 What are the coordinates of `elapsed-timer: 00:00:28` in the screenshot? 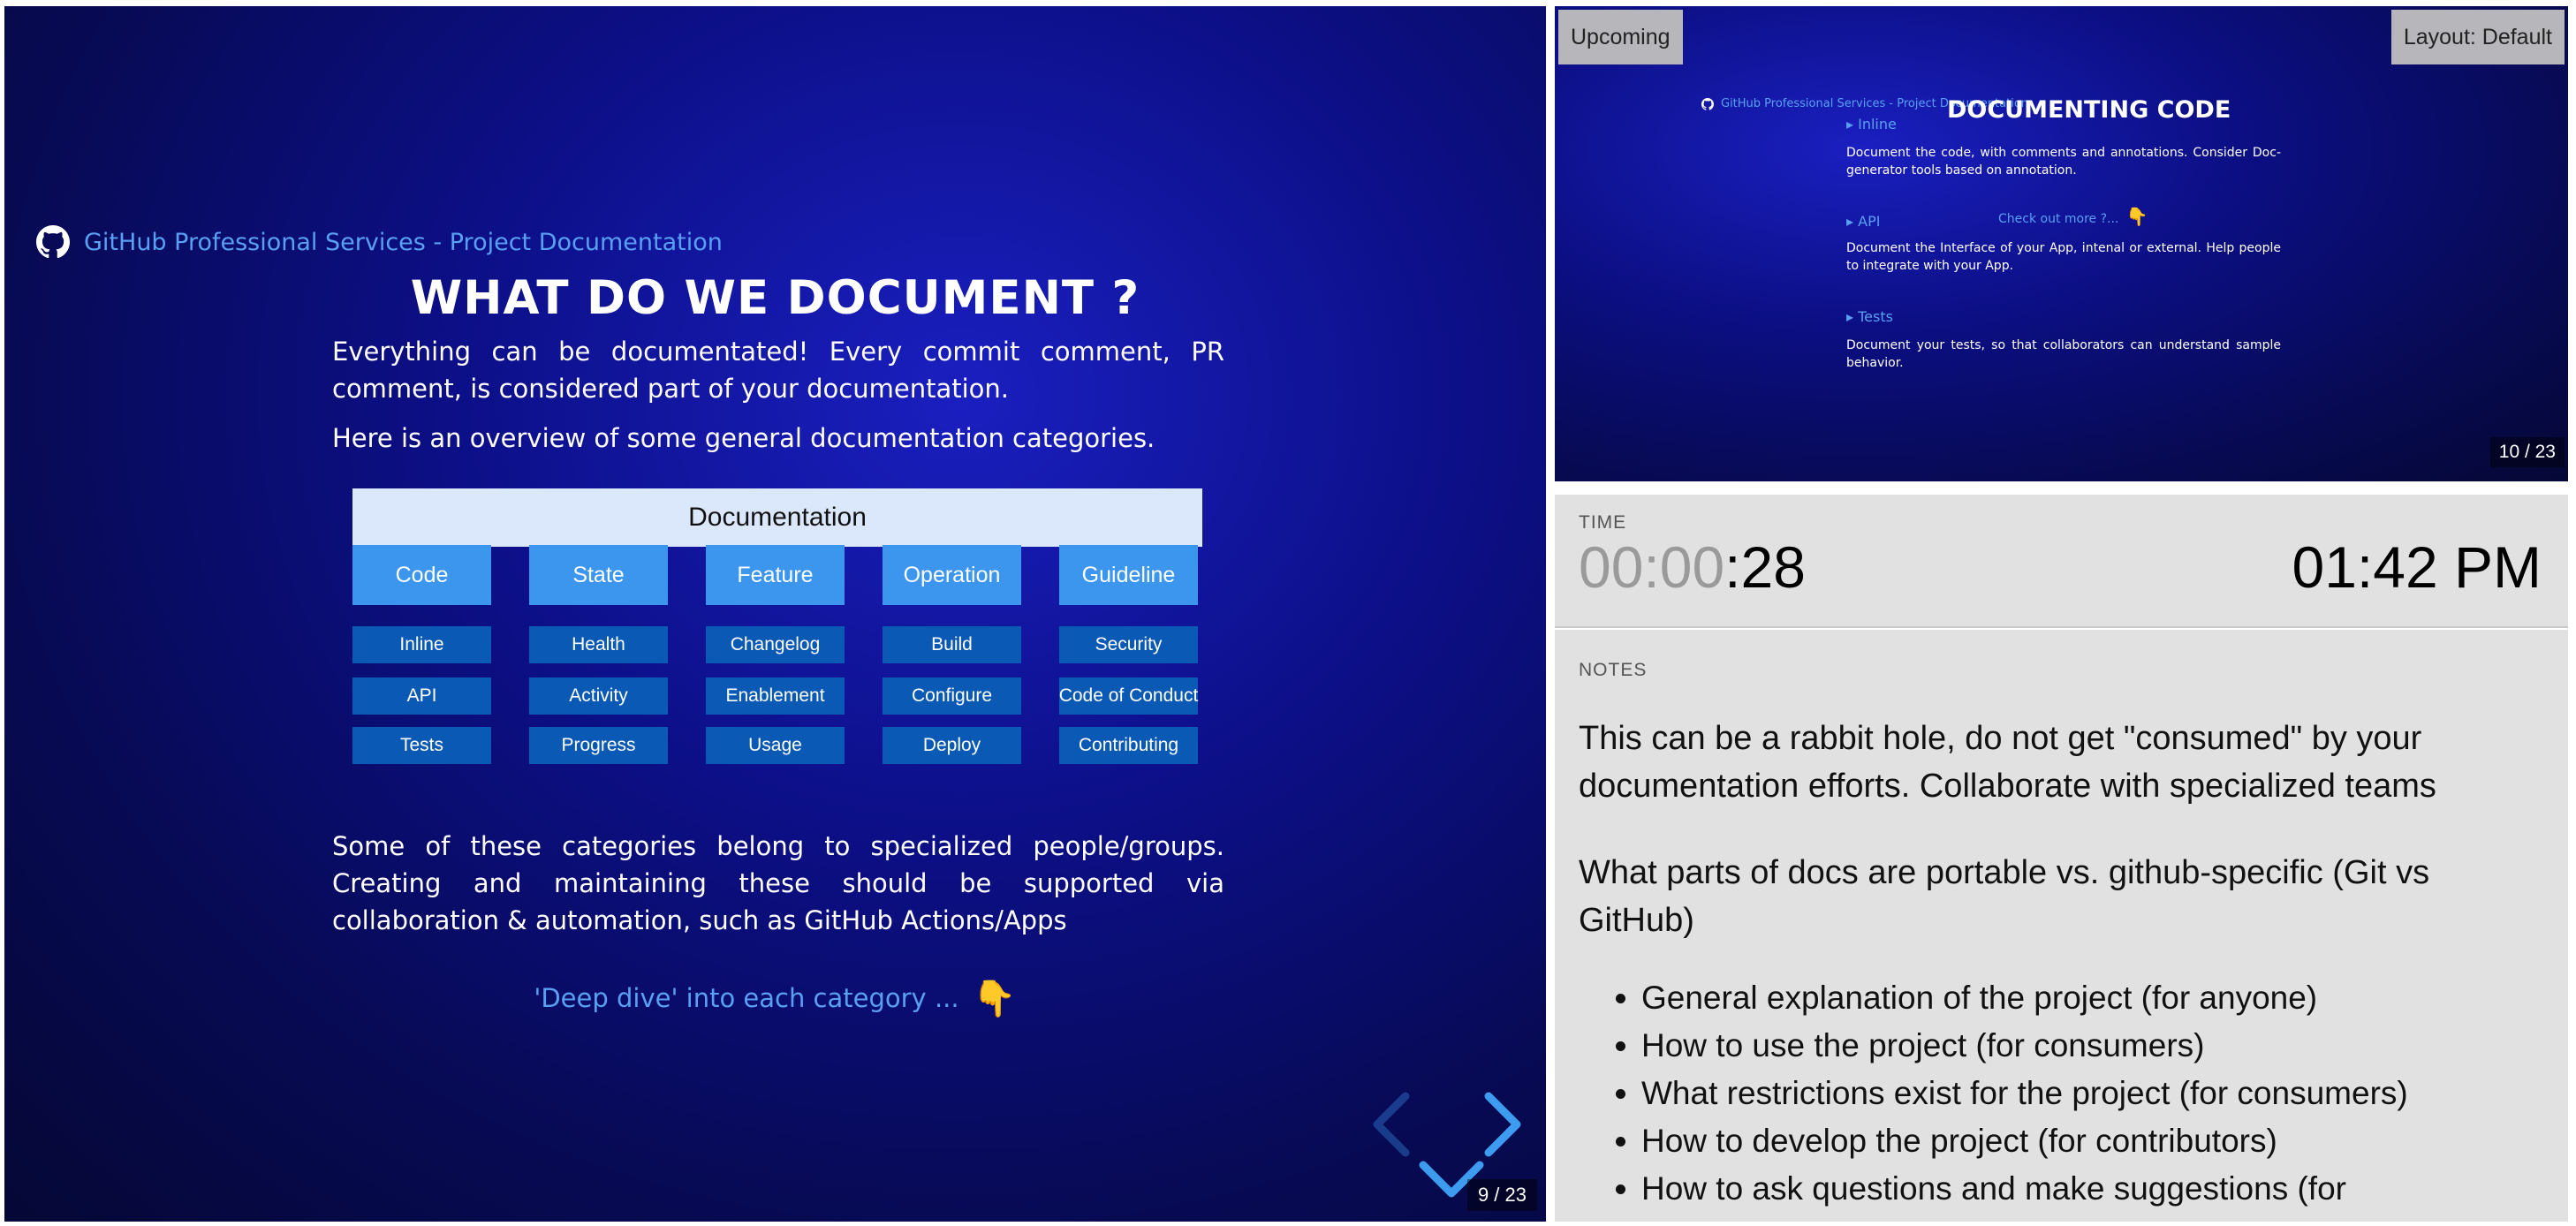 It's located at (1693, 567).